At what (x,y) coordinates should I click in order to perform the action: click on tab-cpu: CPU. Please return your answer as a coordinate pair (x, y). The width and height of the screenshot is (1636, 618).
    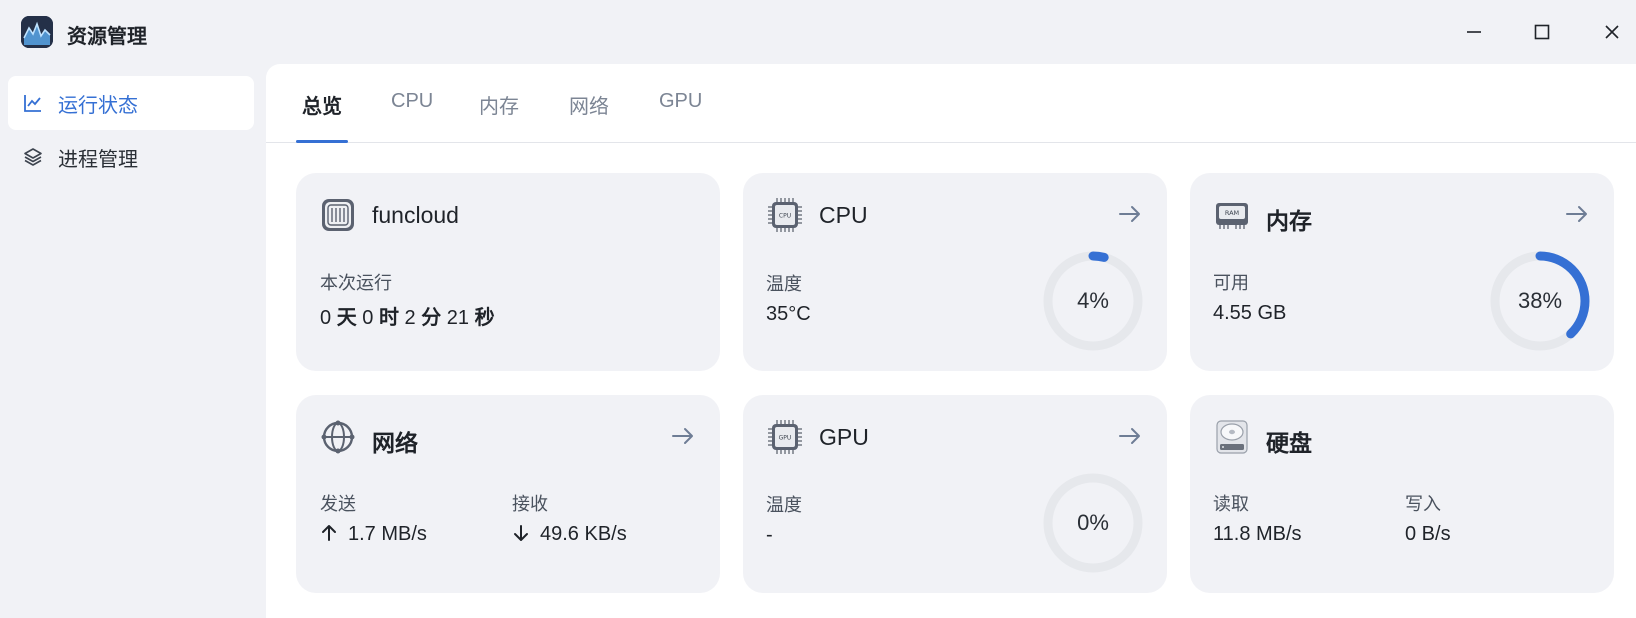
    Looking at the image, I should click on (412, 116).